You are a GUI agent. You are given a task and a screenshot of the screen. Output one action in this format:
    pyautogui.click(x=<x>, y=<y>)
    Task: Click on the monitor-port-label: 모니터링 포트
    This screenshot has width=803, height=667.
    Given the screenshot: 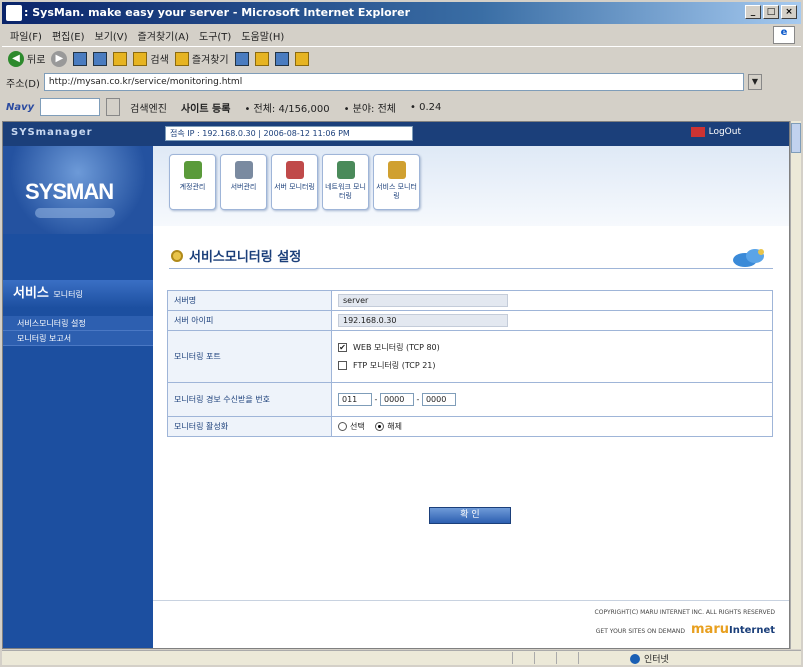 What is the action you would take?
    pyautogui.click(x=249, y=356)
    